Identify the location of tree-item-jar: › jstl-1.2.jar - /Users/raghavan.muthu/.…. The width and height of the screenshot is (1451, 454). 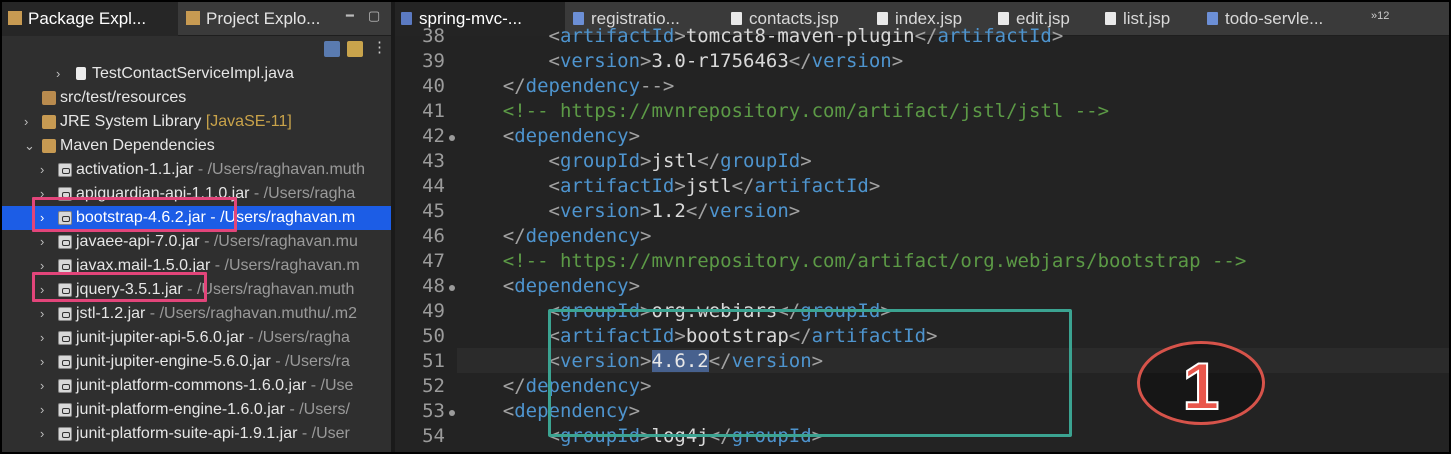
(196, 314).